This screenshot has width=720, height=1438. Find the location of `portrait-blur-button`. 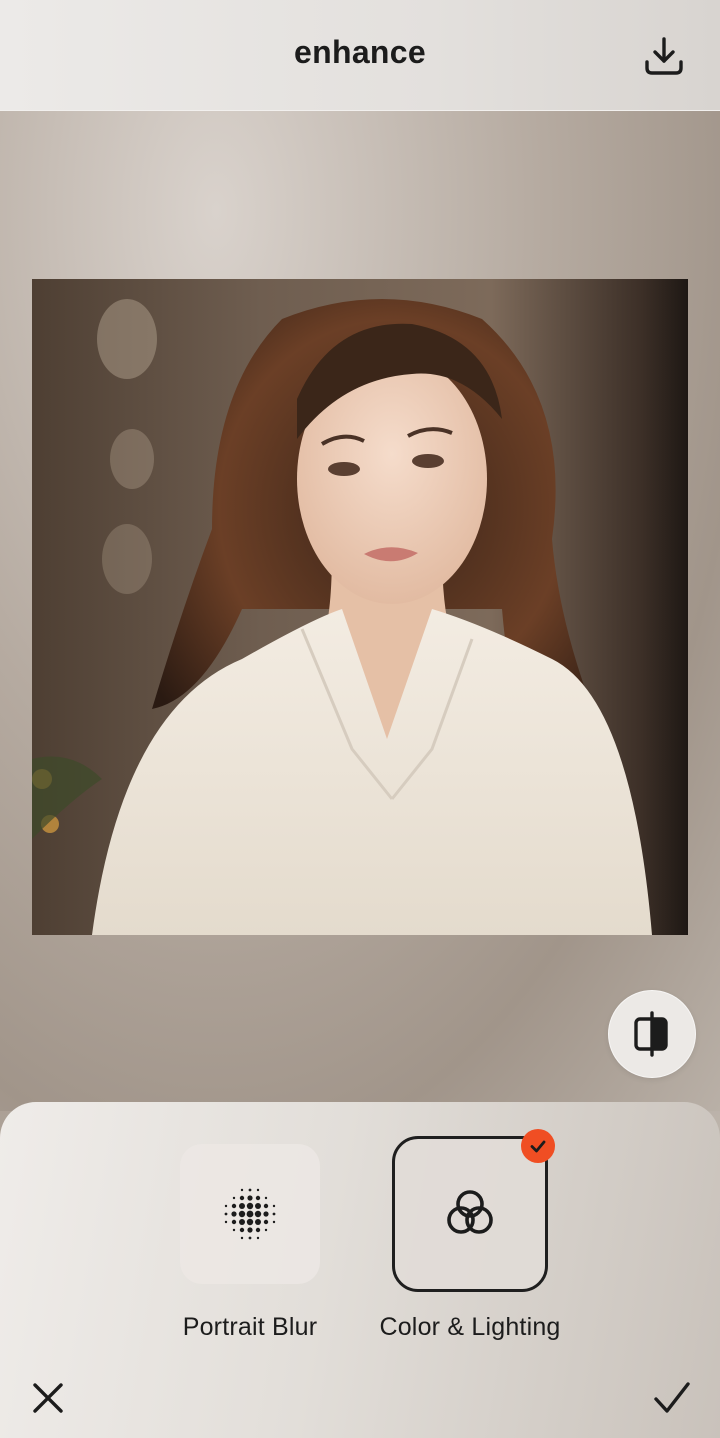

portrait-blur-button is located at coordinates (250, 1214).